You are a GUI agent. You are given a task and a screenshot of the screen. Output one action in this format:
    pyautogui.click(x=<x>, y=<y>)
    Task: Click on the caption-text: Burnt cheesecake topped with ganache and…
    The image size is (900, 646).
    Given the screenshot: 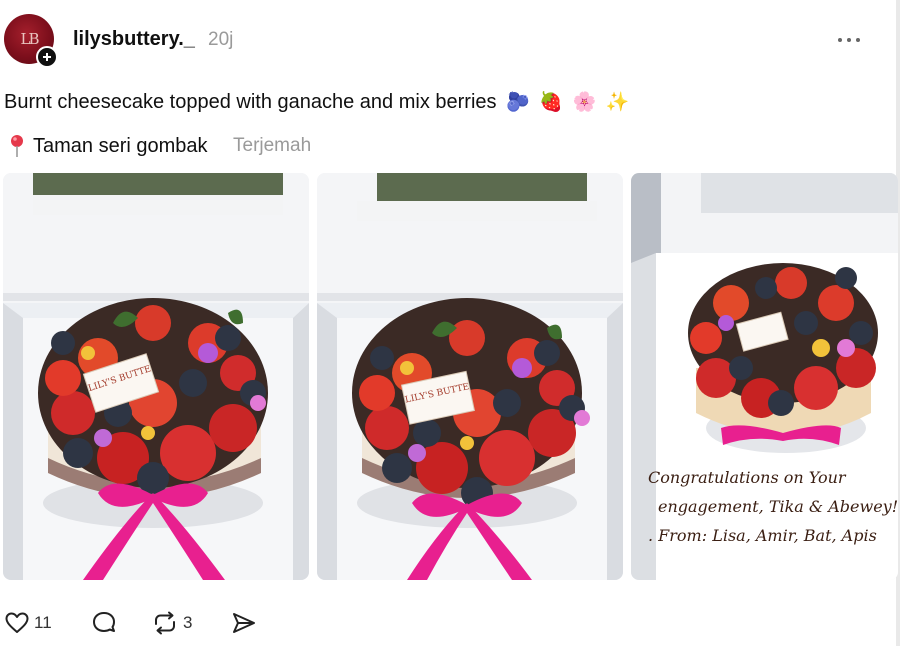 What is the action you would take?
    pyautogui.click(x=250, y=102)
    